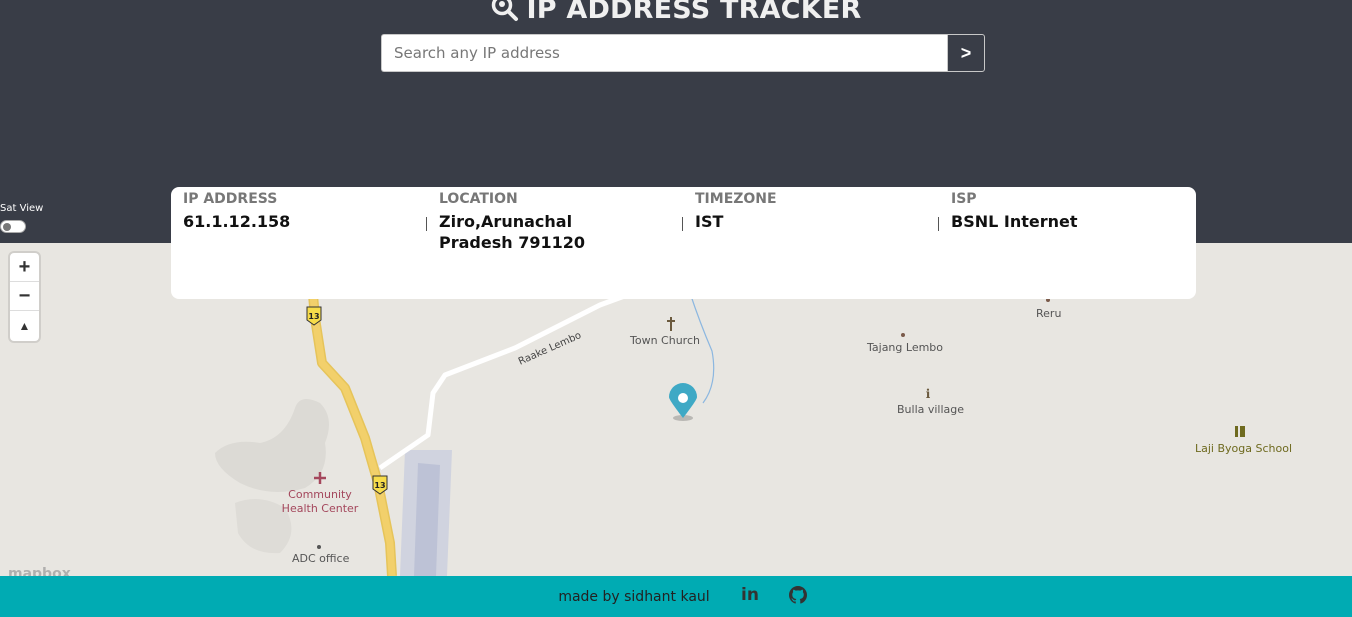 Image resolution: width=1352 pixels, height=617 pixels. I want to click on map-label-adc-office: ADC office, so click(321, 558).